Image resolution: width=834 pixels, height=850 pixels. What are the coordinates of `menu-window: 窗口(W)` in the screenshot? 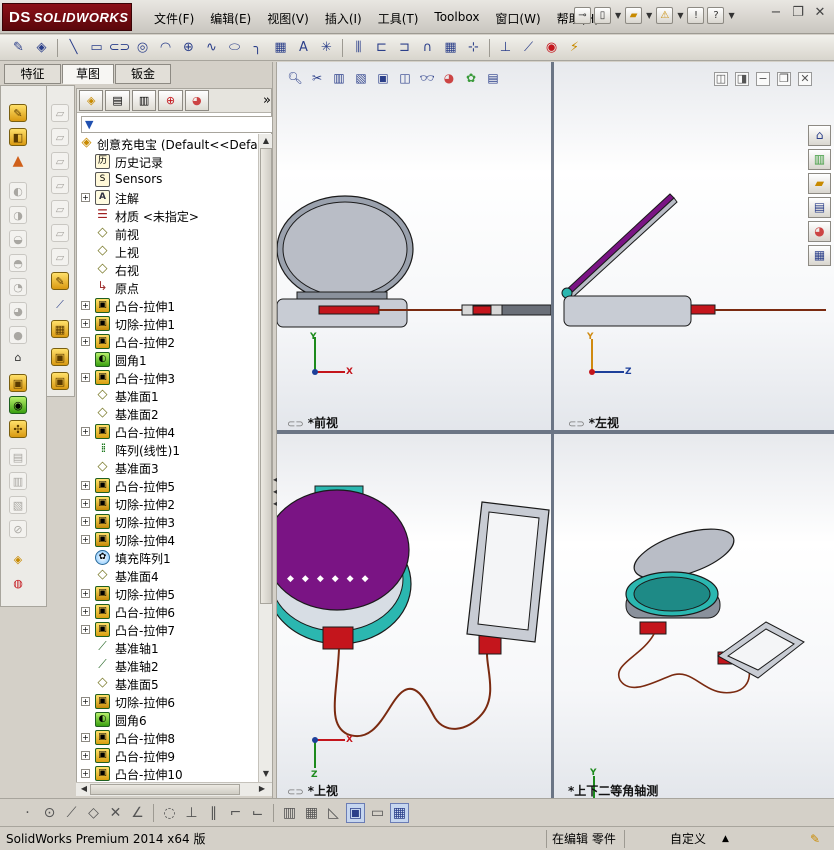 It's located at (517, 18).